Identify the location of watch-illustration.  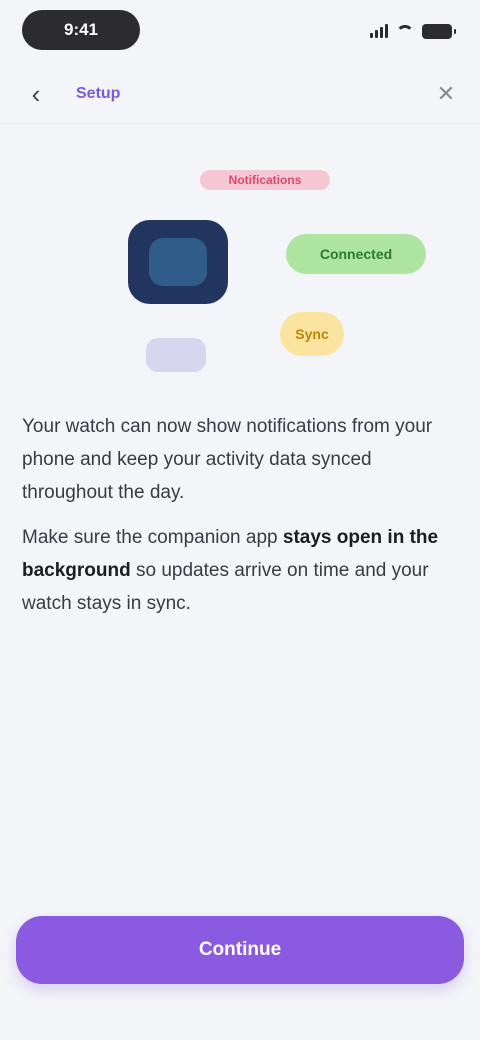
(178, 262).